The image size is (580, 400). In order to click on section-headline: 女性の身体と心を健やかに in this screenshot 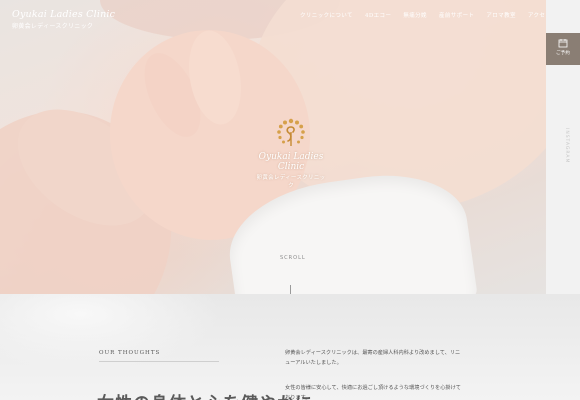, I will do `click(205, 394)`.